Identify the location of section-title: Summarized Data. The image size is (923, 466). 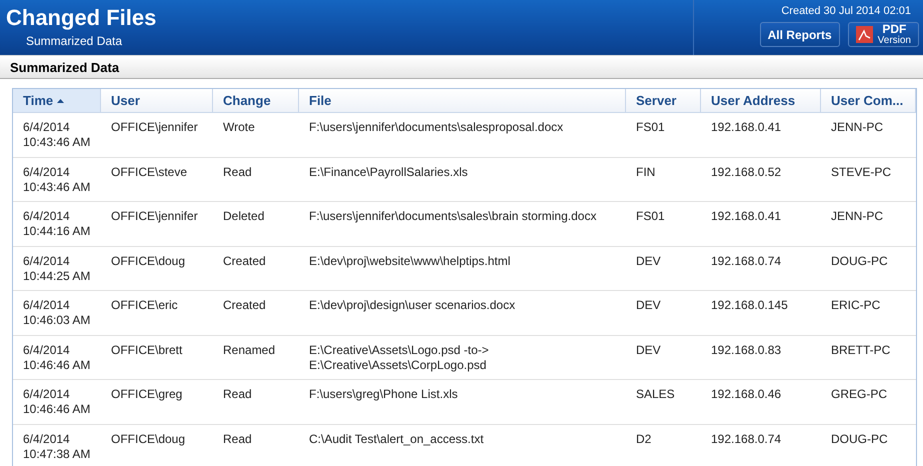
(461, 67).